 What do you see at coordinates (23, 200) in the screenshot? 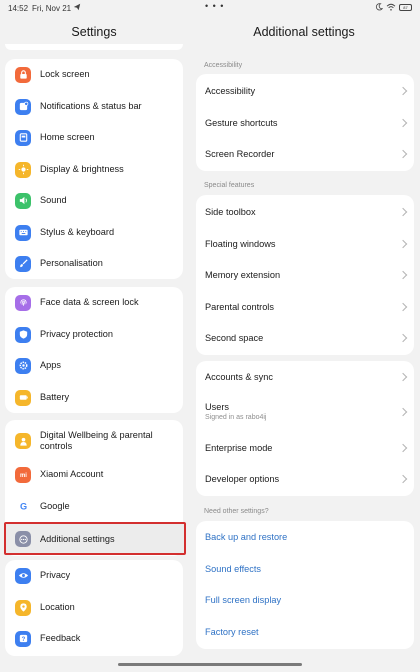
I see `speaker-icon` at bounding box center [23, 200].